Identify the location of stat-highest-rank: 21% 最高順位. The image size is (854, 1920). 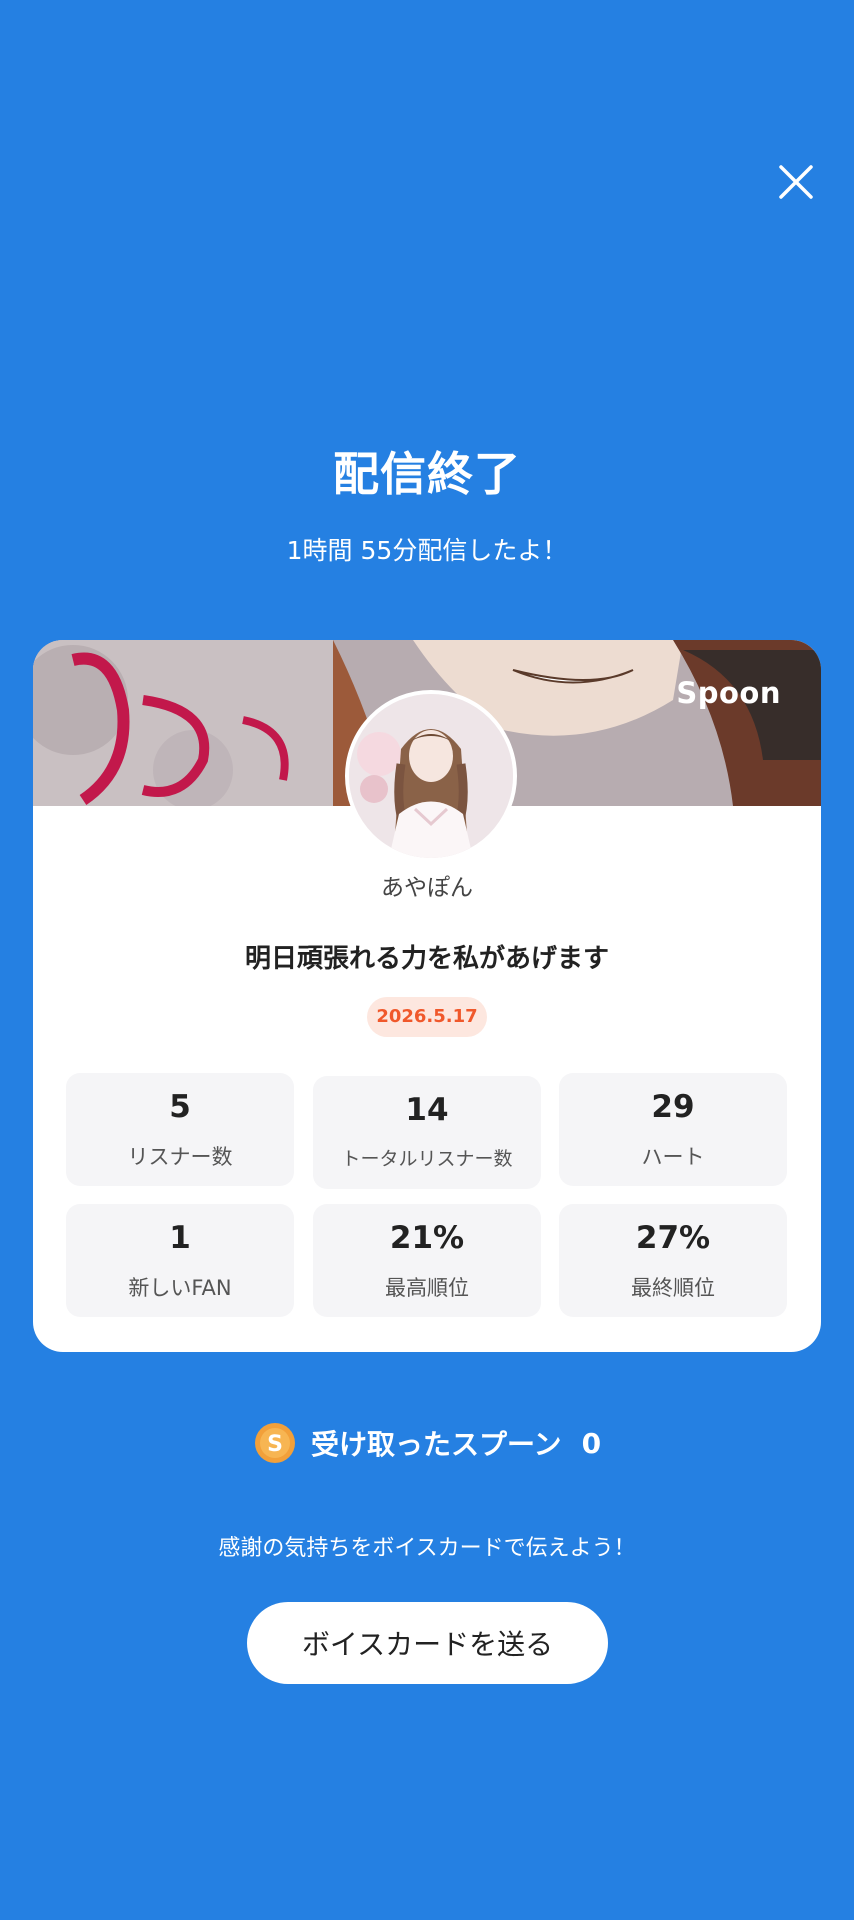
(427, 1260).